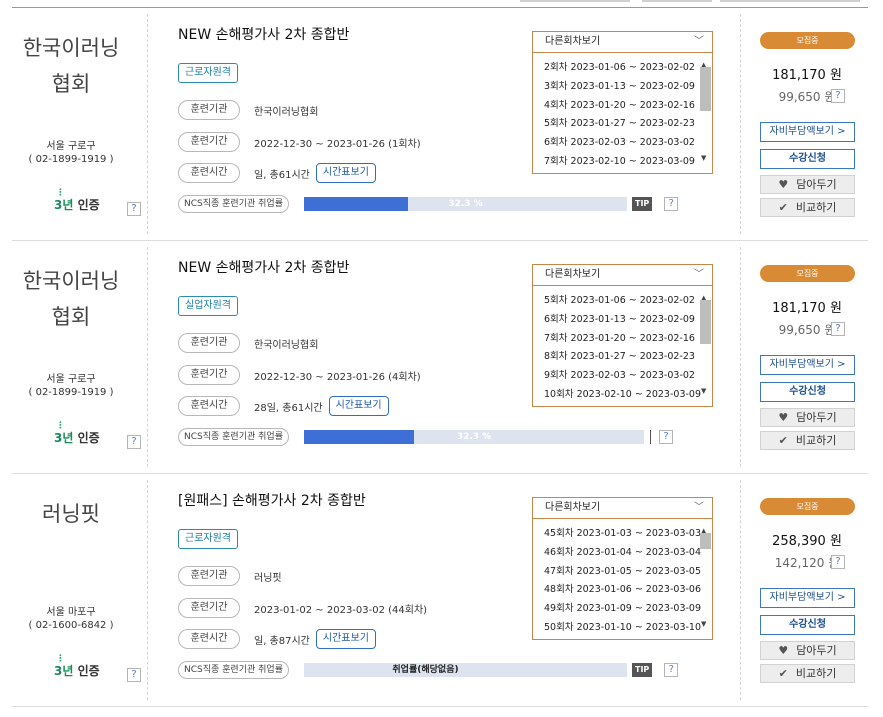  Describe the element at coordinates (88, 438) in the screenshot. I see `cert-label: 인증` at that location.